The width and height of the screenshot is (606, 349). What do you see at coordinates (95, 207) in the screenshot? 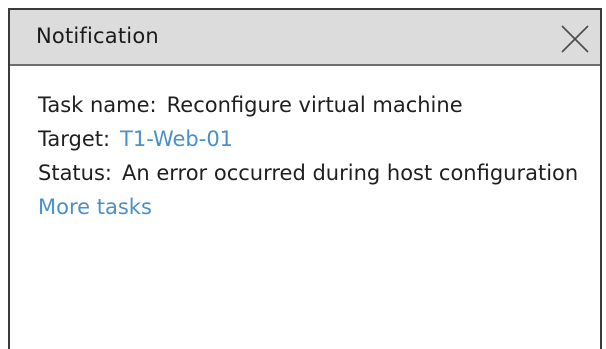
I see `more-tasks-link: More tasks` at bounding box center [95, 207].